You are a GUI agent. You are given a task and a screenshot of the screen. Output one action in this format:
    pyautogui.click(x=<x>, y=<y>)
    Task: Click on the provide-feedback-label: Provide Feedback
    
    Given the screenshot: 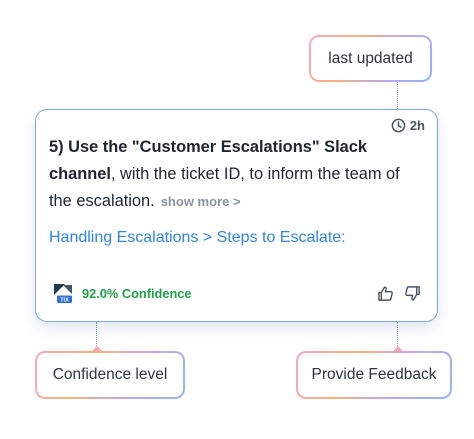 What is the action you would take?
    pyautogui.click(x=374, y=375)
    